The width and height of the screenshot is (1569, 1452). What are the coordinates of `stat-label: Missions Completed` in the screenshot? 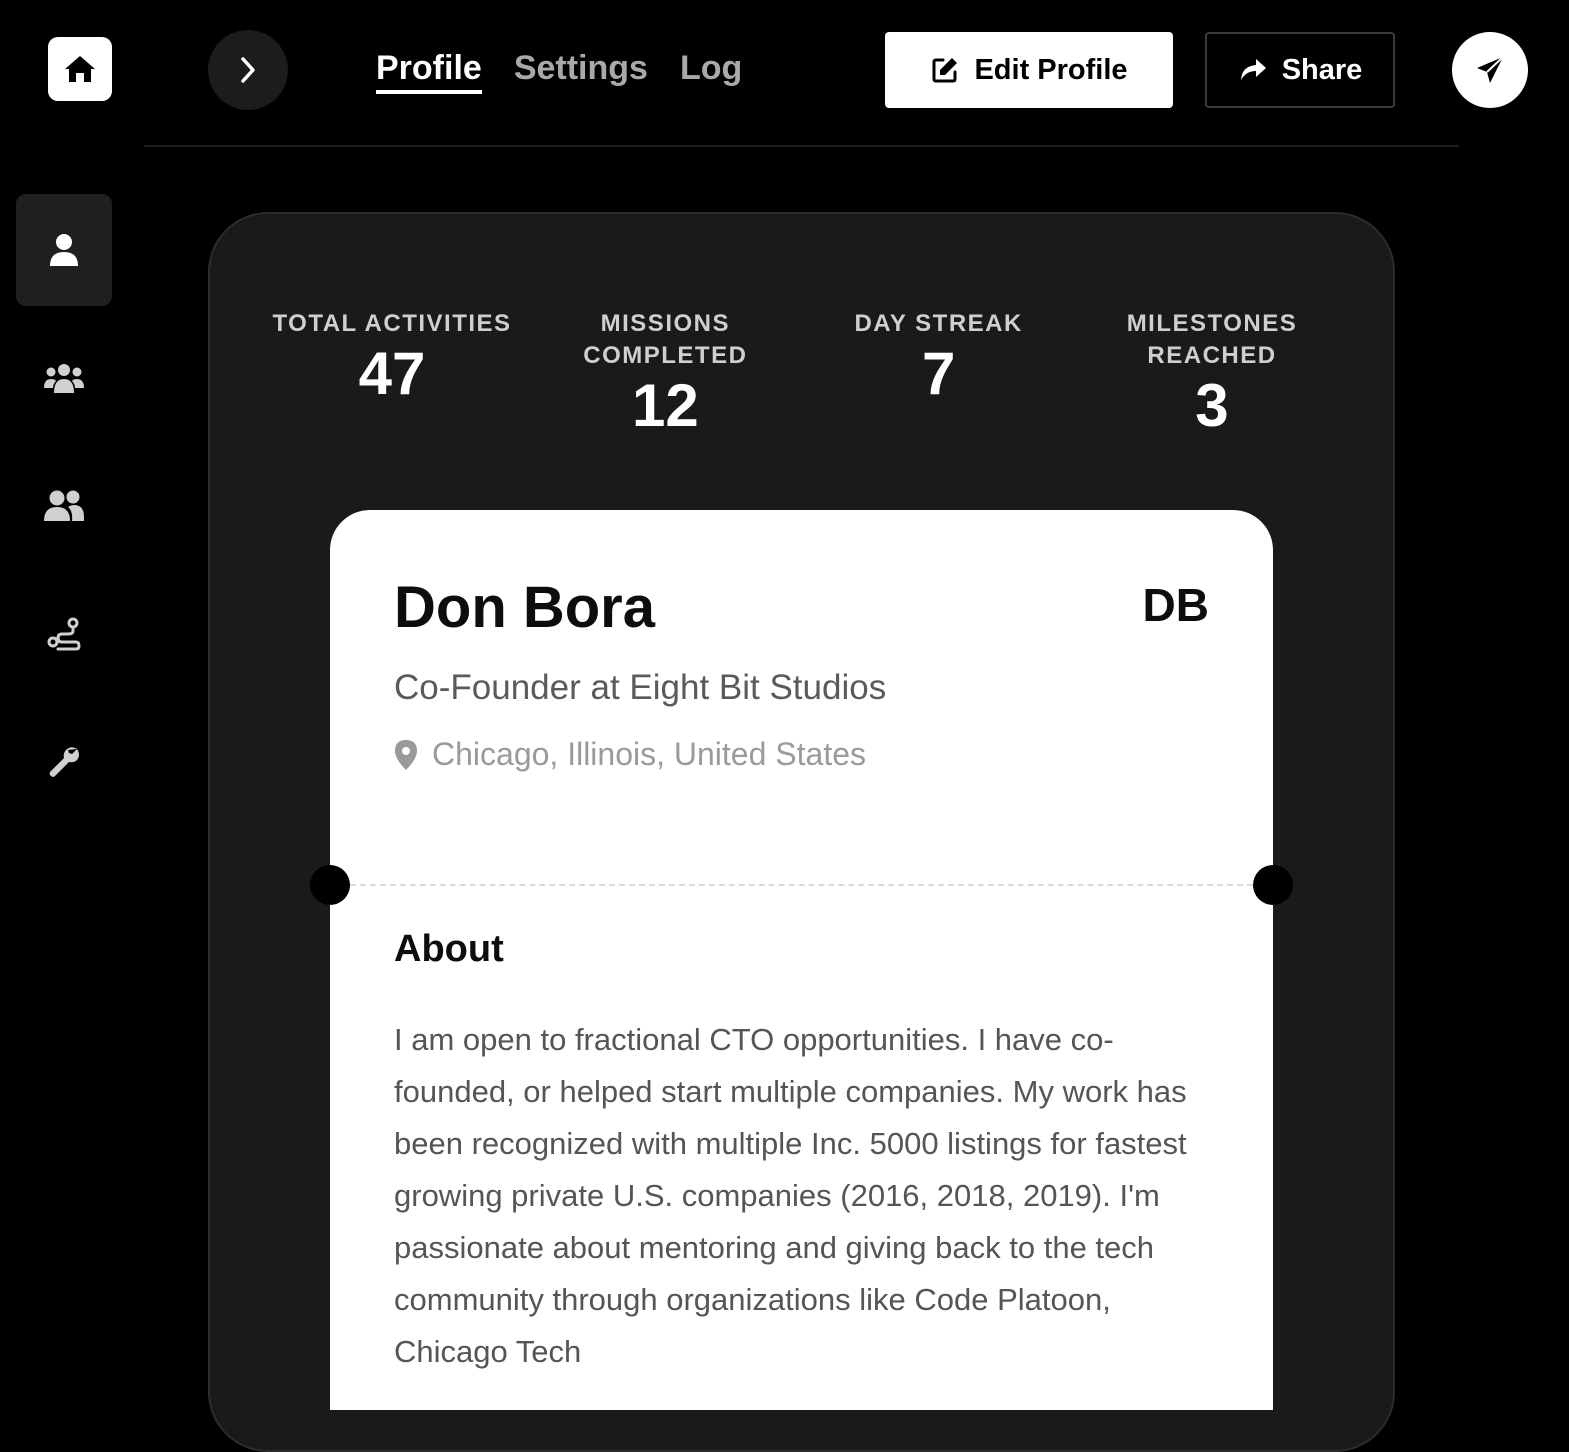 It's located at (665, 339).